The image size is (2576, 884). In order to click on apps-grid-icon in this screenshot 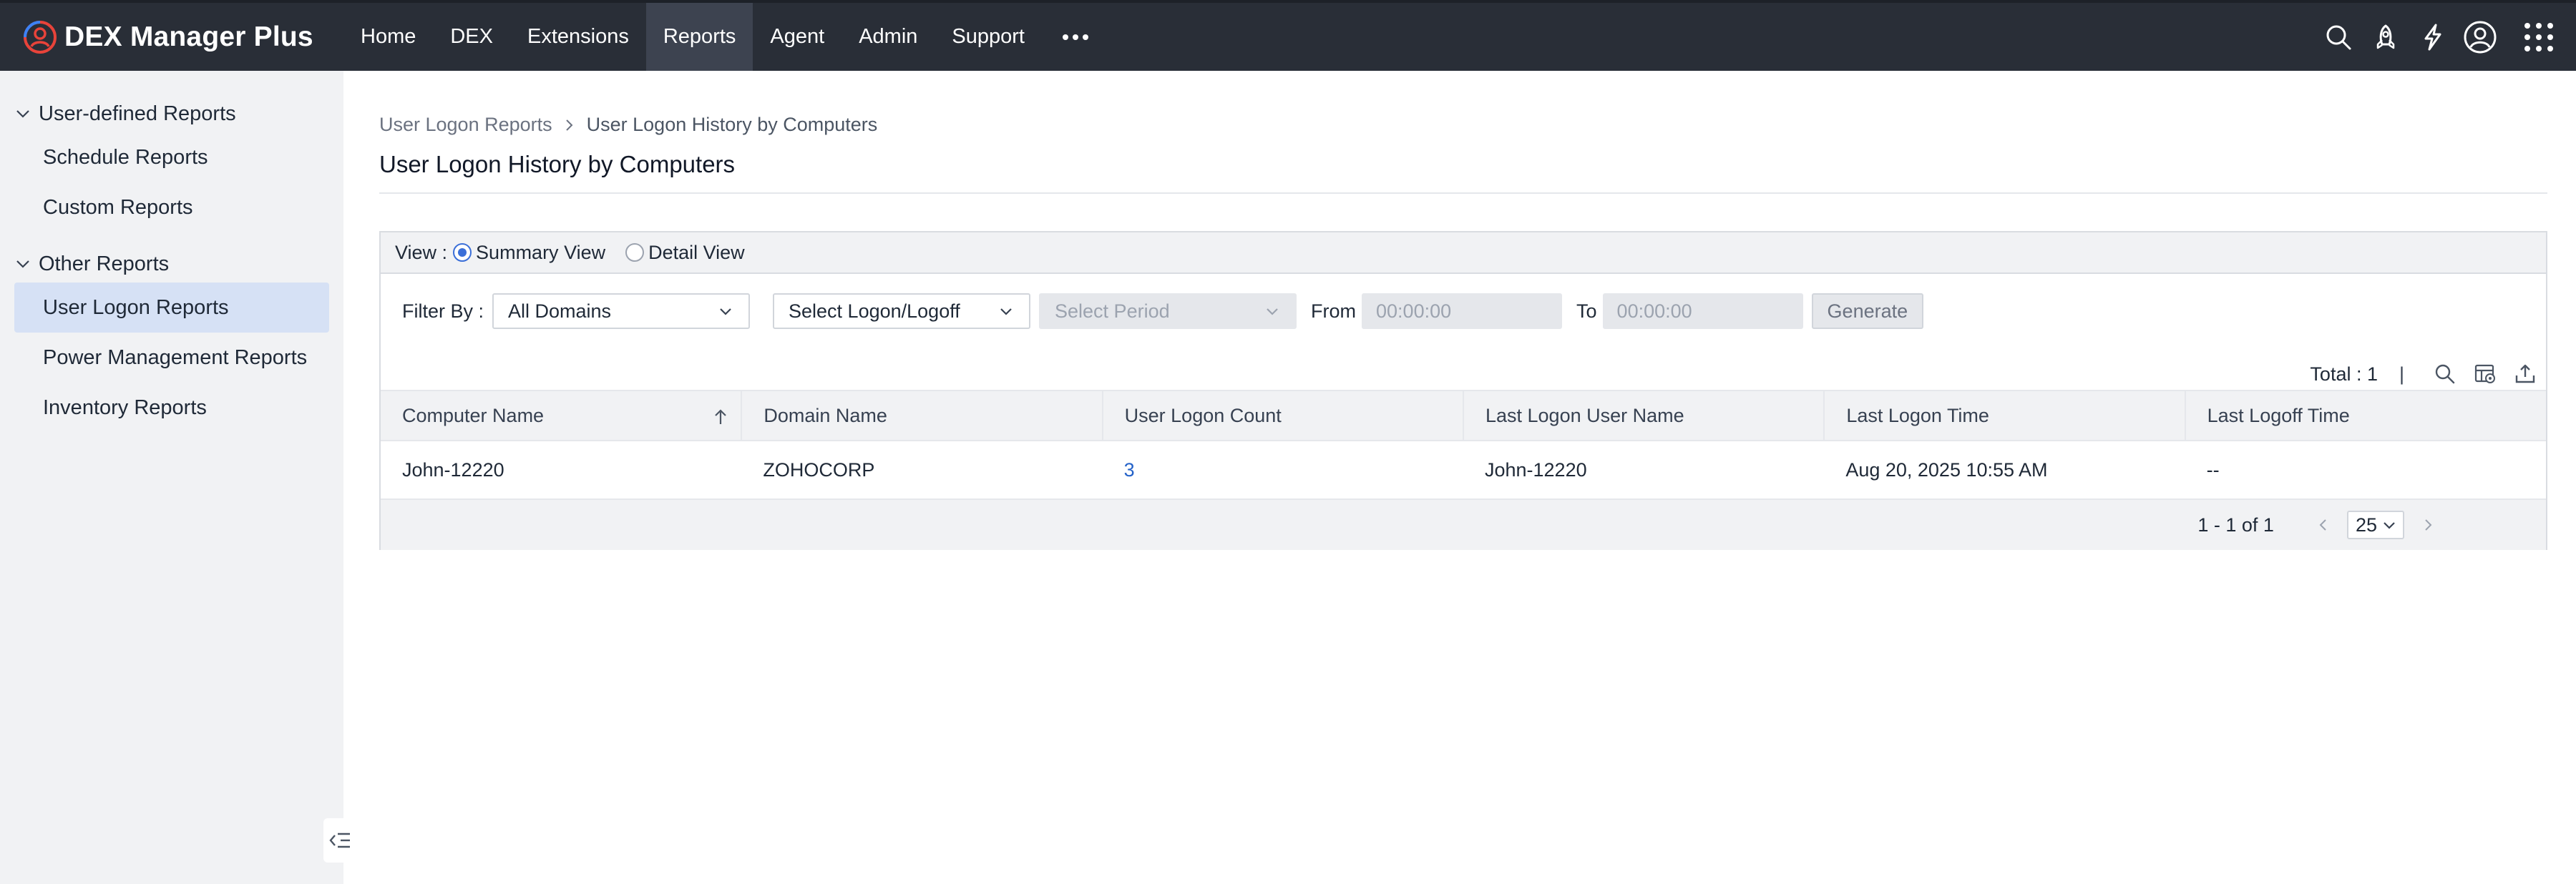, I will do `click(2539, 37)`.